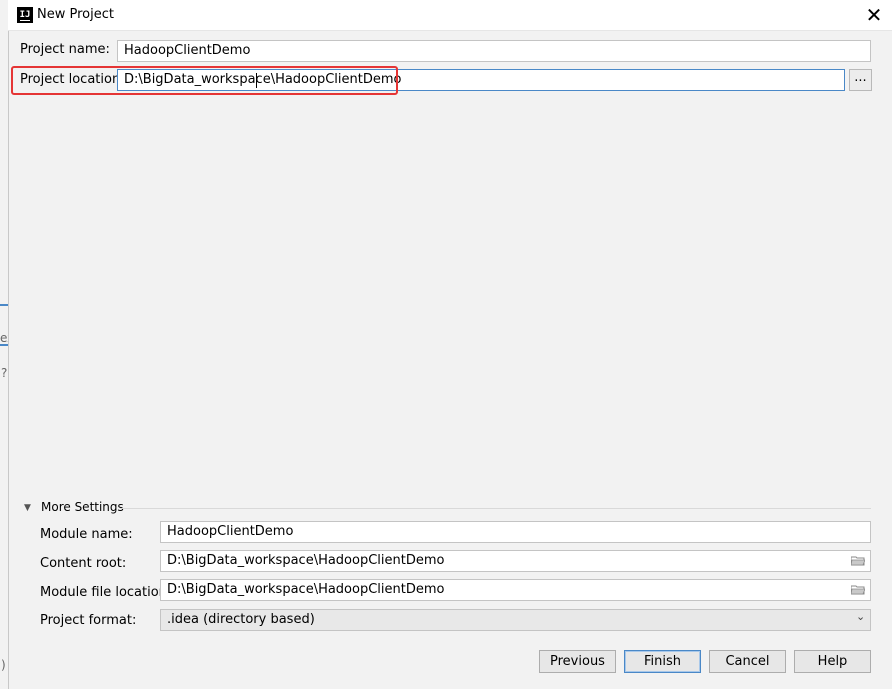  I want to click on window-title: New Project, so click(75, 14).